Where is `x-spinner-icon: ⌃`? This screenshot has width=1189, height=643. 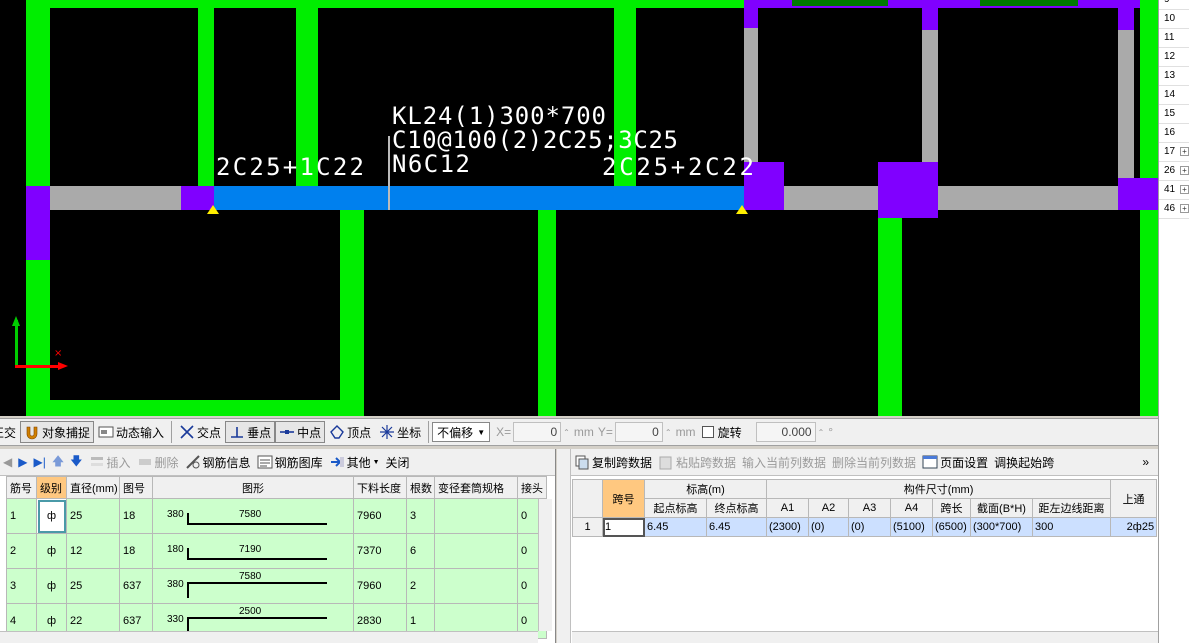 x-spinner-icon: ⌃ is located at coordinates (566, 432).